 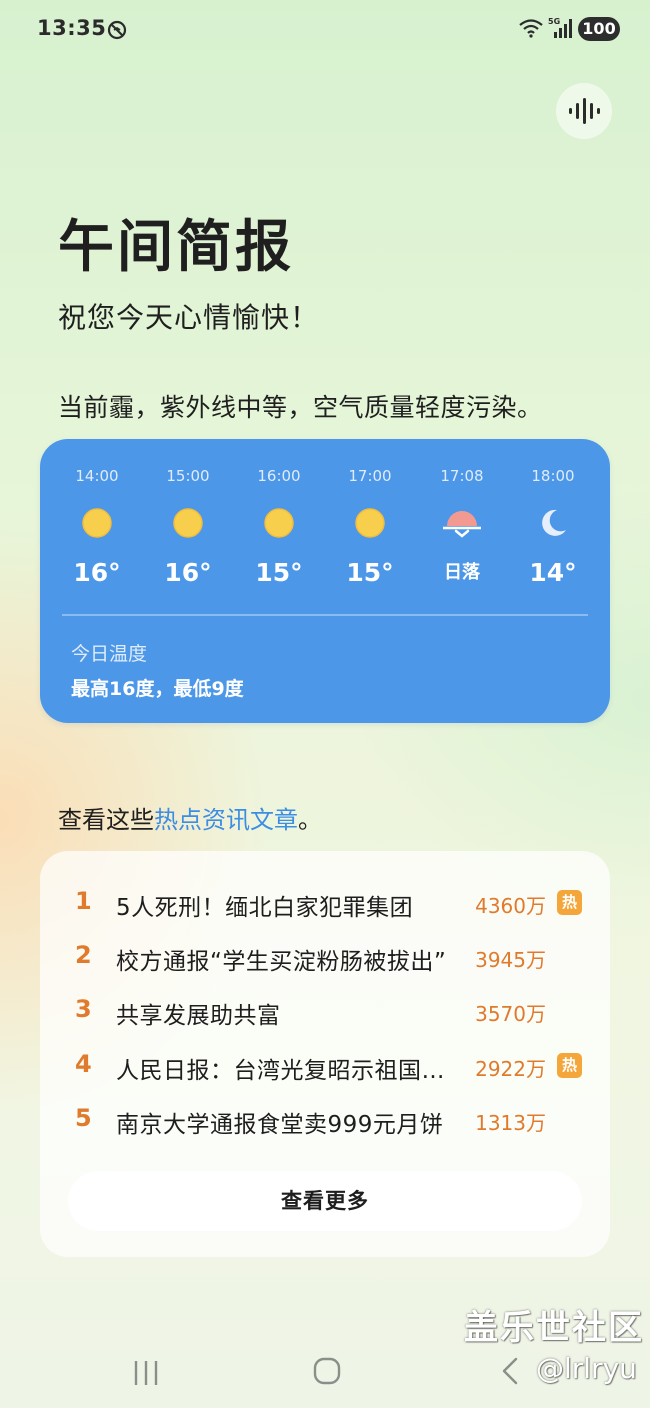 I want to click on hour-forecast: 17:00 15°, so click(x=370, y=527).